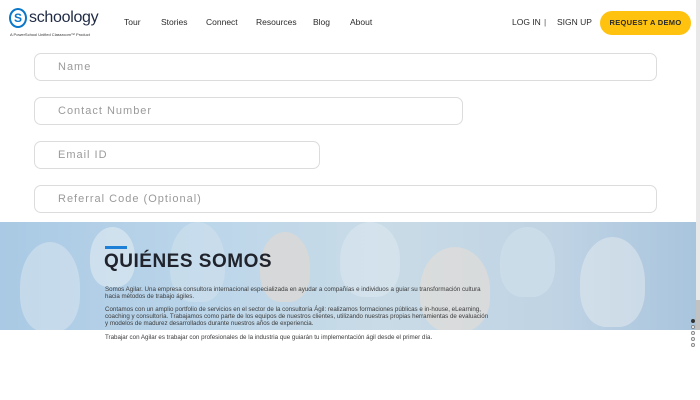 This screenshot has width=700, height=400. Describe the element at coordinates (130, 199) in the screenshot. I see `referral-code-placeholder: Referral Code (Optional)` at that location.